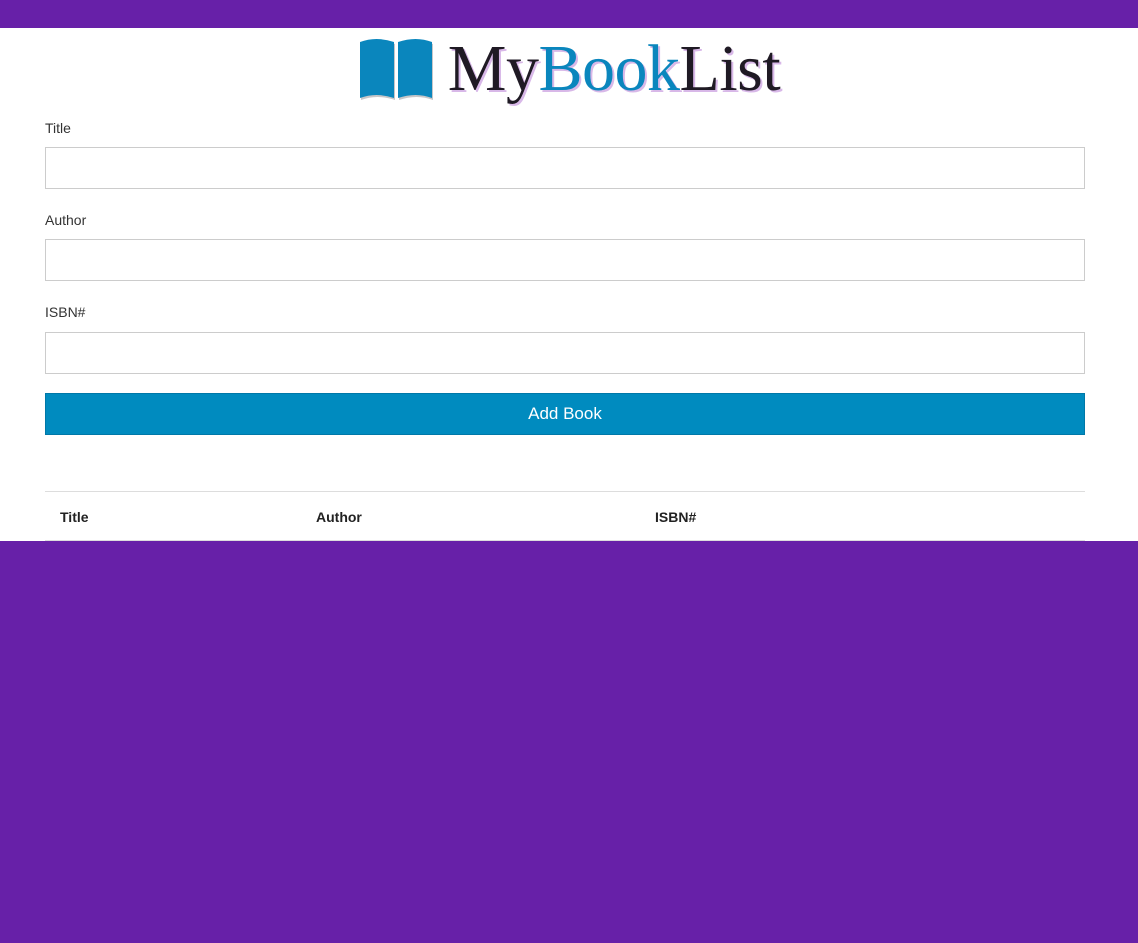 The height and width of the screenshot is (943, 1138). What do you see at coordinates (493, 68) in the screenshot?
I see `logo-text-my: My` at bounding box center [493, 68].